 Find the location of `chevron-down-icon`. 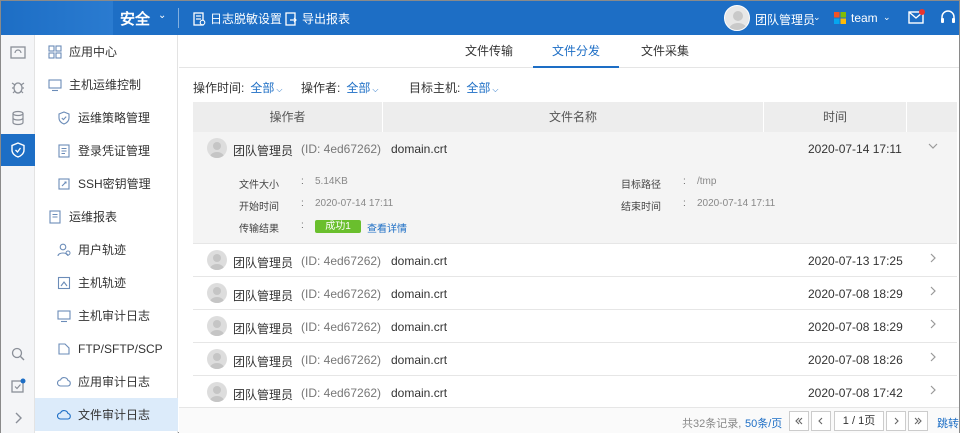

chevron-down-icon is located at coordinates (933, 146).